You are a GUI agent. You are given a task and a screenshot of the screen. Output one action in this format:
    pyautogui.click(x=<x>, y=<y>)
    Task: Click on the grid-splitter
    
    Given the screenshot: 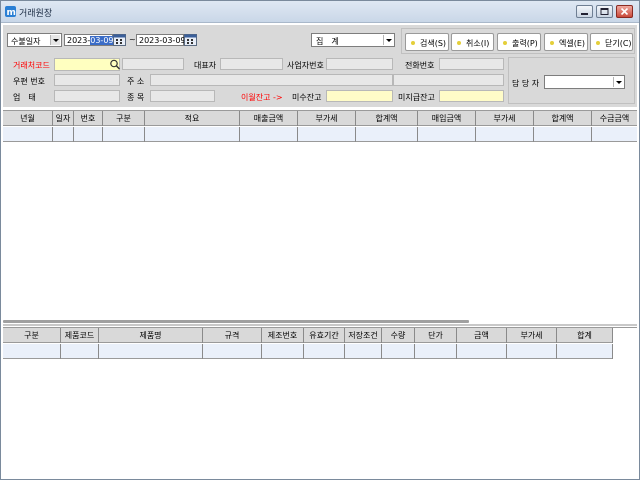 What is the action you would take?
    pyautogui.click(x=320, y=325)
    